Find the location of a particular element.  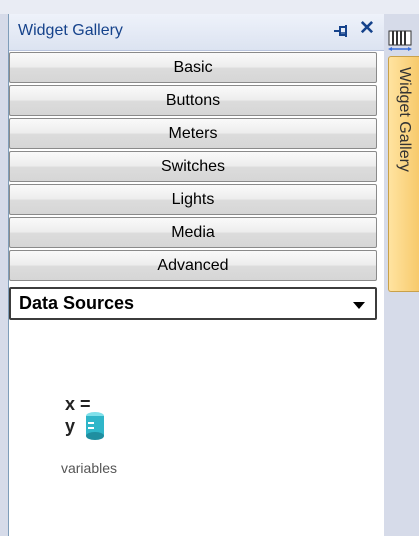

widget-label: variables is located at coordinates (89, 468).